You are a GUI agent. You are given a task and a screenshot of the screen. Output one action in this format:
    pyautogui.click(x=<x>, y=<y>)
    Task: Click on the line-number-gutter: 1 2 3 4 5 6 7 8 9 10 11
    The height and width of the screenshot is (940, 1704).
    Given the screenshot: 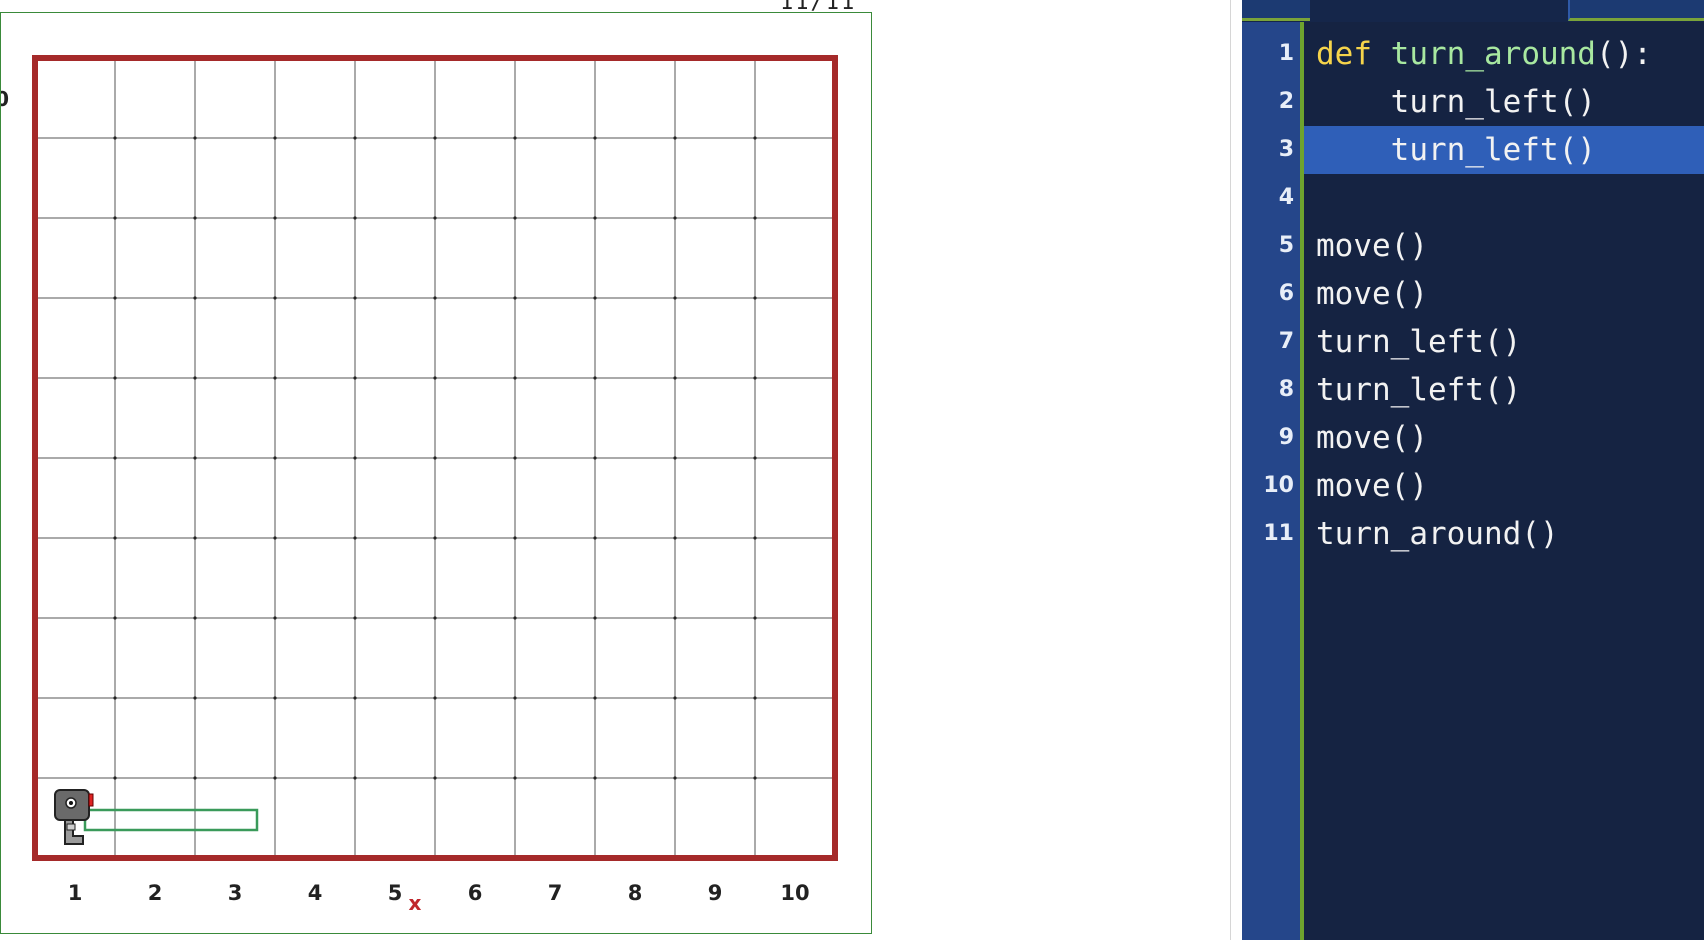 What is the action you would take?
    pyautogui.click(x=1273, y=481)
    